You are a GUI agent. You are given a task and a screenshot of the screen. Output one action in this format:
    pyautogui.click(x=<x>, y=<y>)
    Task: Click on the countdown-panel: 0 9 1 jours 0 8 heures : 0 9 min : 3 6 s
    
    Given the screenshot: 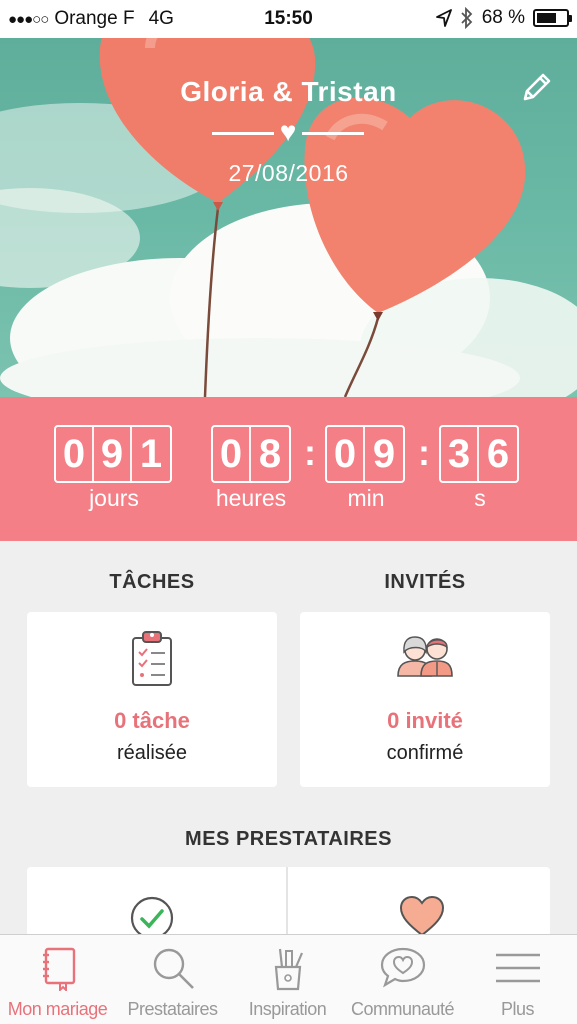 What is the action you would take?
    pyautogui.click(x=288, y=469)
    